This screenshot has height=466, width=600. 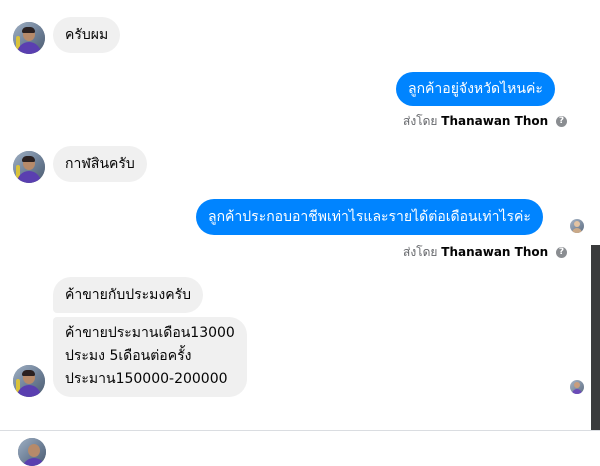 What do you see at coordinates (595, 337) in the screenshot?
I see `scrollbar` at bounding box center [595, 337].